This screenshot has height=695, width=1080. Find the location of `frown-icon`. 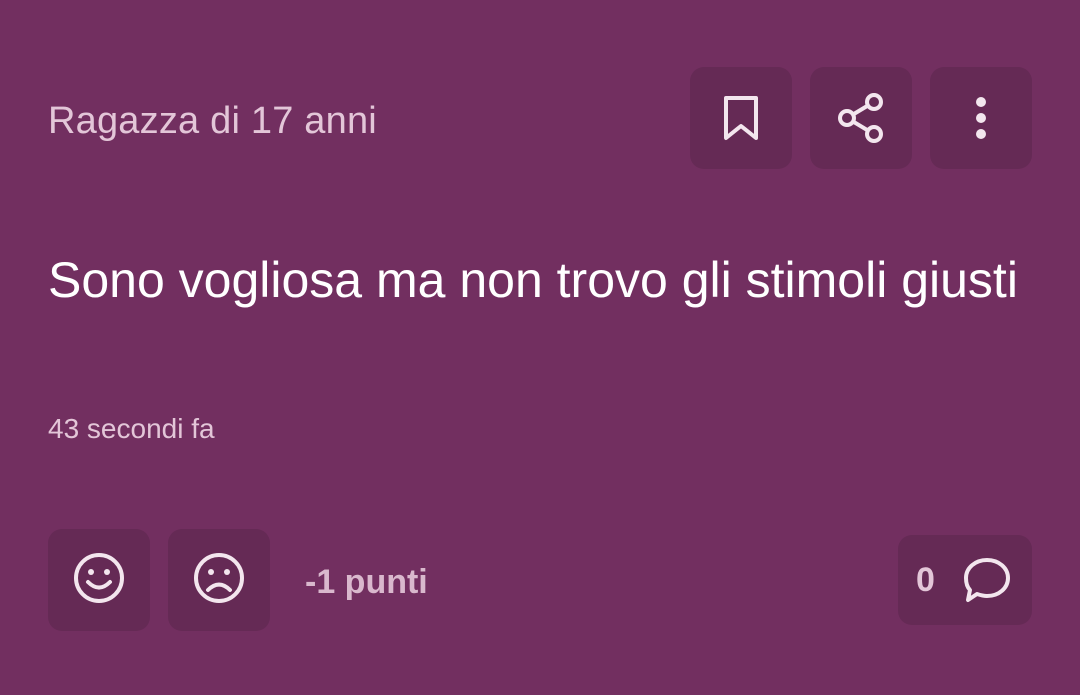

frown-icon is located at coordinates (219, 580).